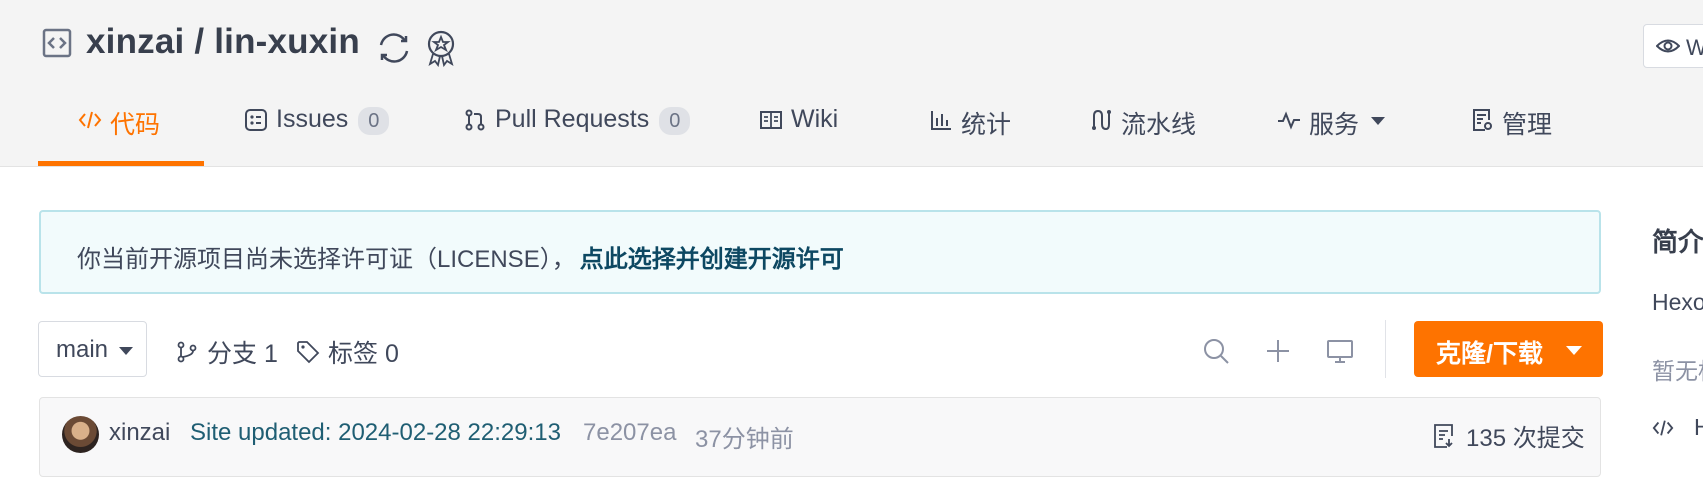 This screenshot has width=1703, height=477. What do you see at coordinates (256, 120) in the screenshot?
I see `issues-icon` at bounding box center [256, 120].